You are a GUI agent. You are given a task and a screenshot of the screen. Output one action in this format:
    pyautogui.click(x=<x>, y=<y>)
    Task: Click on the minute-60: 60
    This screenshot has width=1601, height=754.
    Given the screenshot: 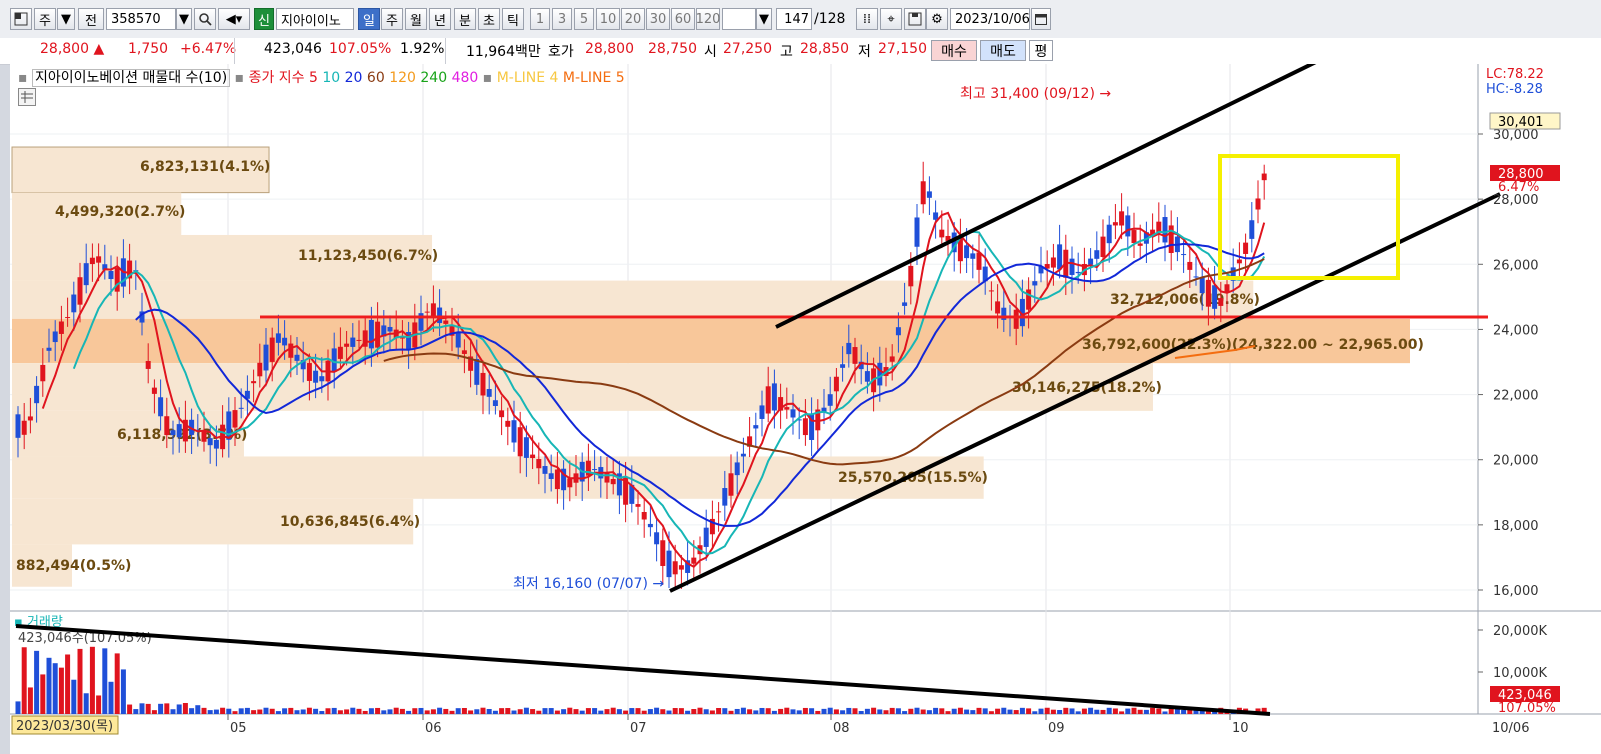 What is the action you would take?
    pyautogui.click(x=683, y=19)
    